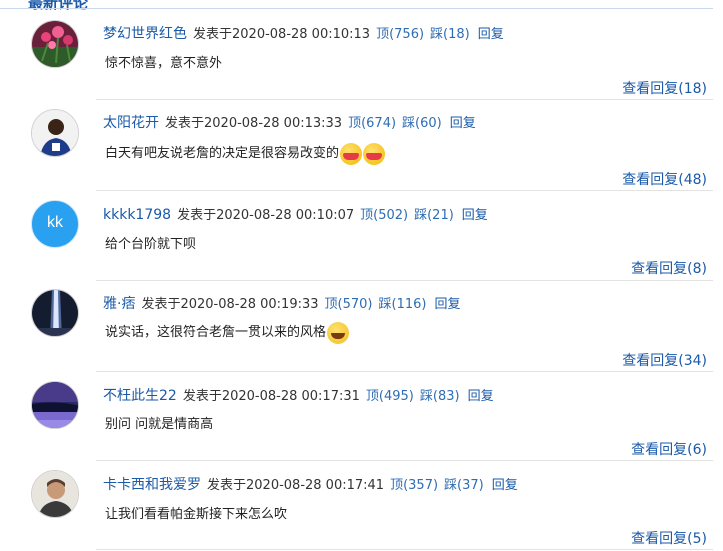 The height and width of the screenshot is (551, 723). Describe the element at coordinates (390, 396) in the screenshot. I see `upvote-button: 顶(495)` at that location.